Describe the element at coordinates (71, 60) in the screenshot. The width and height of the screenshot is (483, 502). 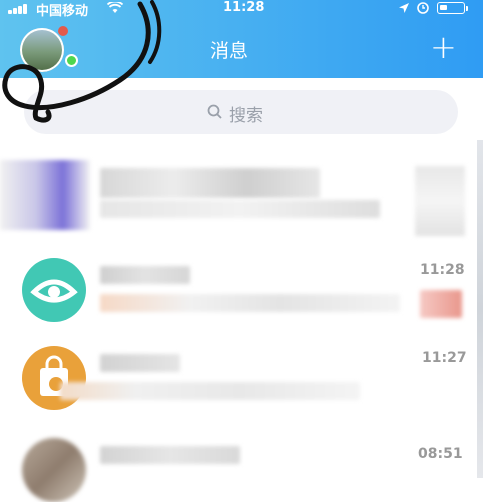
I see `online-status-dot` at that location.